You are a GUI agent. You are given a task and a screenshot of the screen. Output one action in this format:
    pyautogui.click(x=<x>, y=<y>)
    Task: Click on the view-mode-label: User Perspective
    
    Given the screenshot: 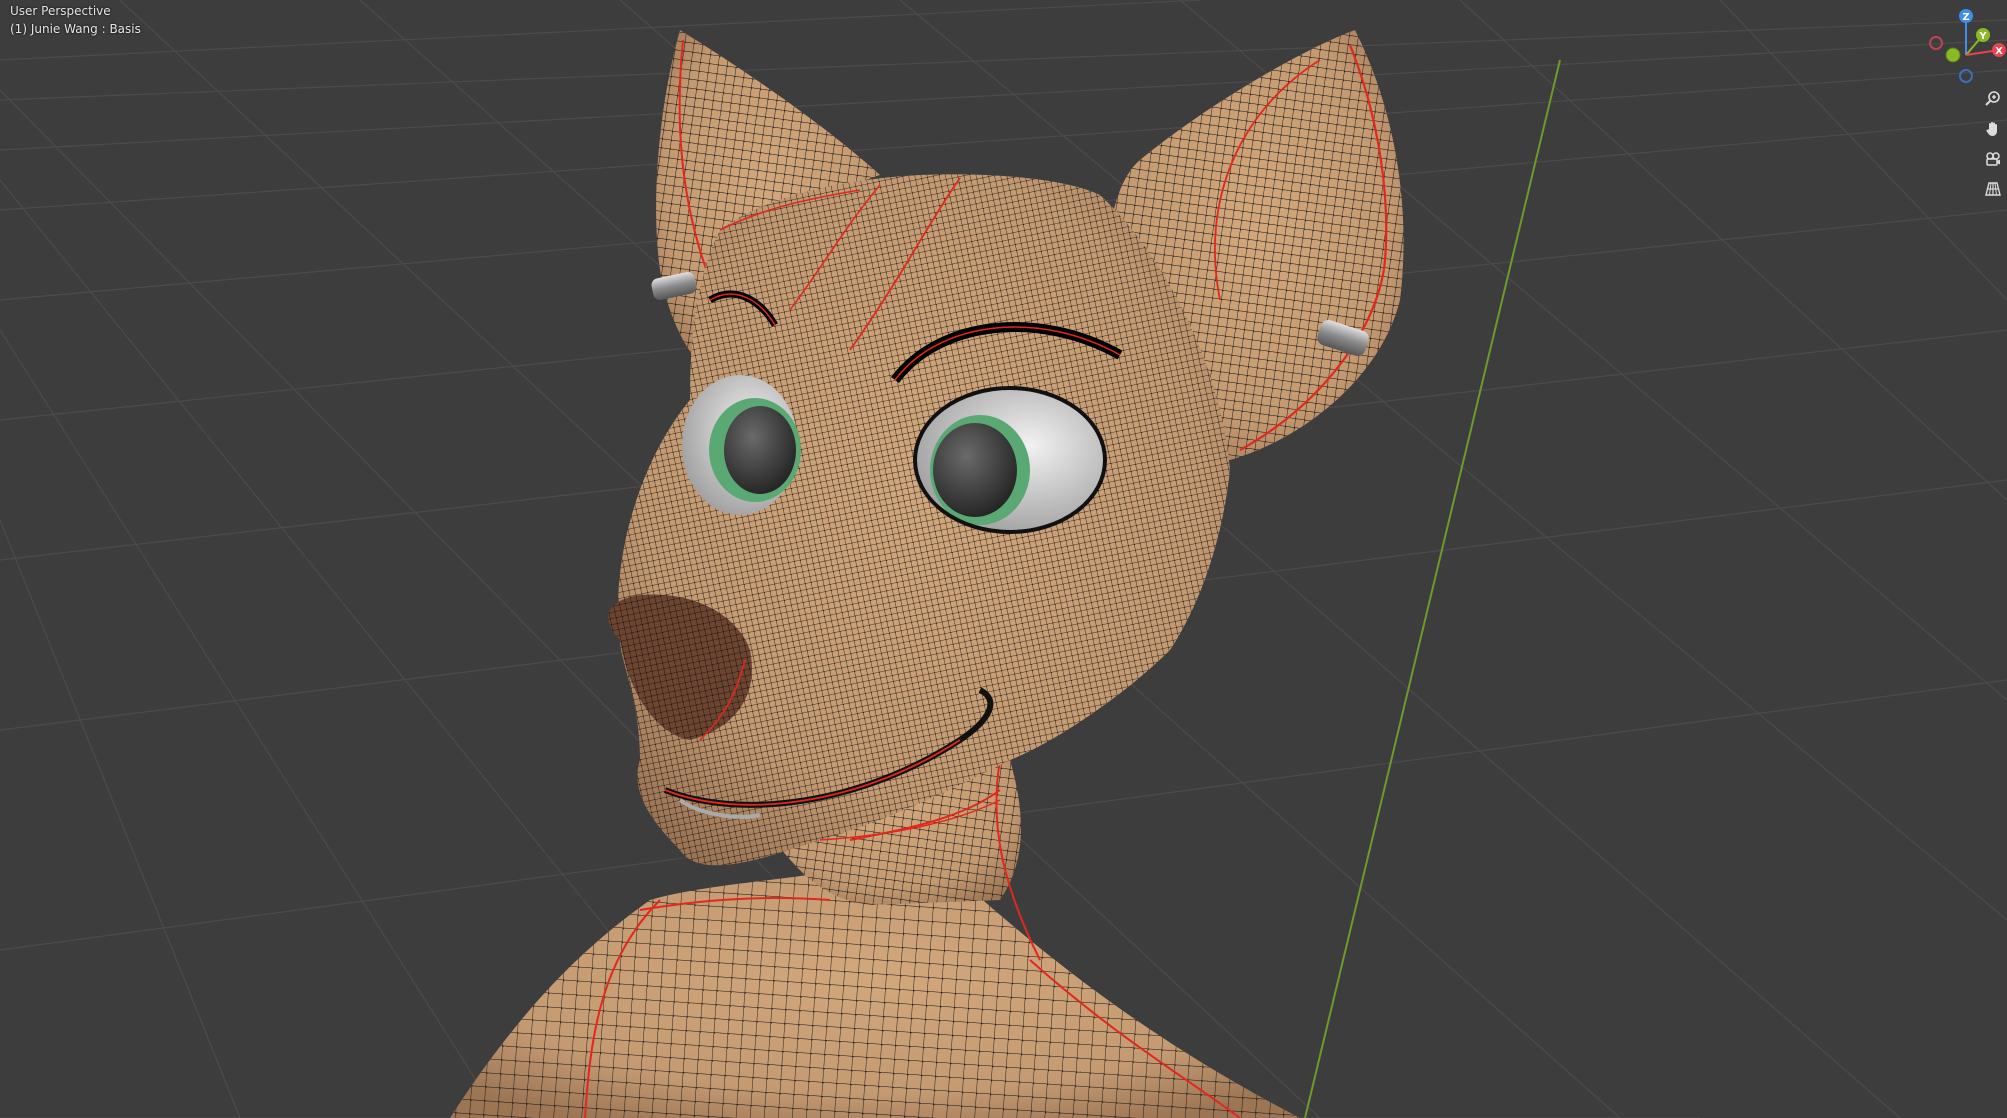 What is the action you would take?
    pyautogui.click(x=60, y=11)
    